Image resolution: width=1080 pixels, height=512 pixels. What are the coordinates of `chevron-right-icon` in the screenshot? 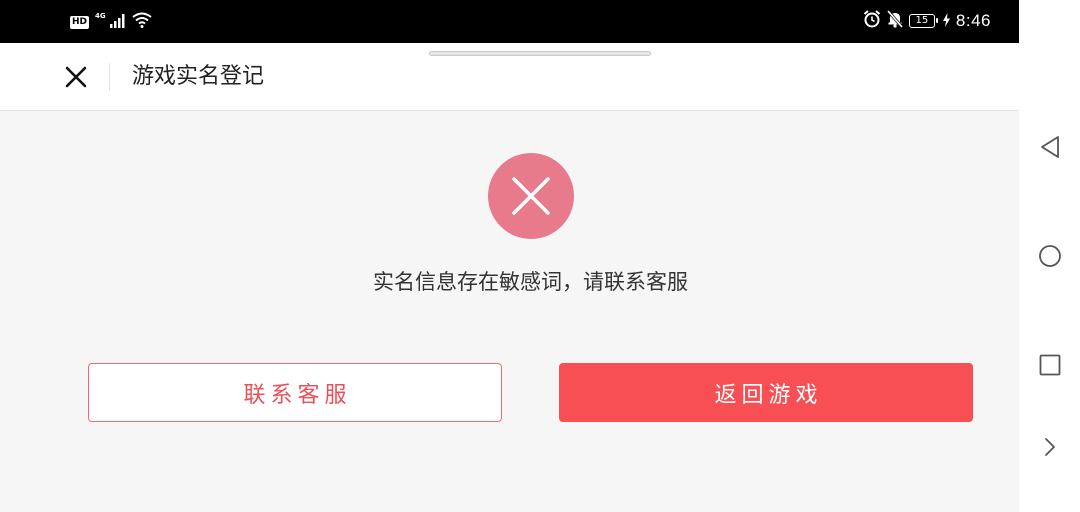 It's located at (1050, 447).